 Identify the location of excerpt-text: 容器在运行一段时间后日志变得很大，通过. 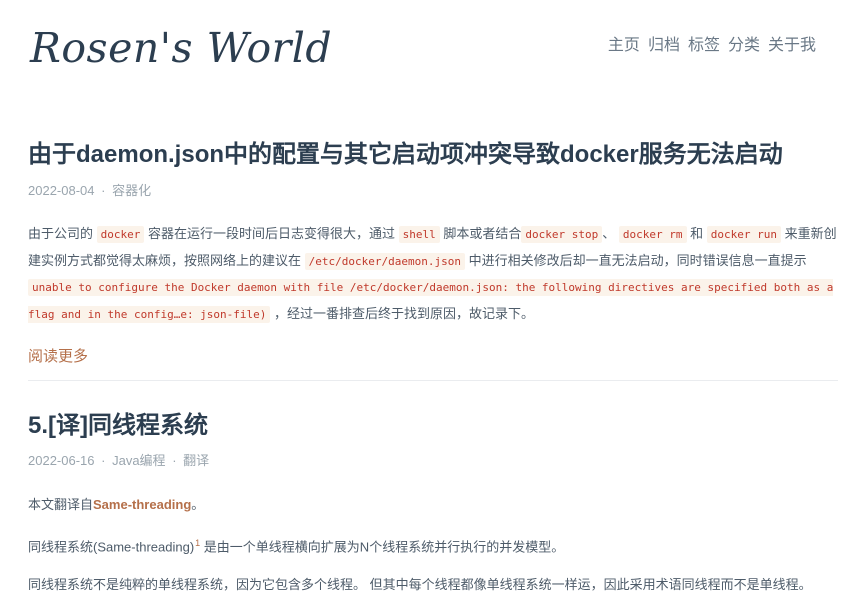
(272, 233).